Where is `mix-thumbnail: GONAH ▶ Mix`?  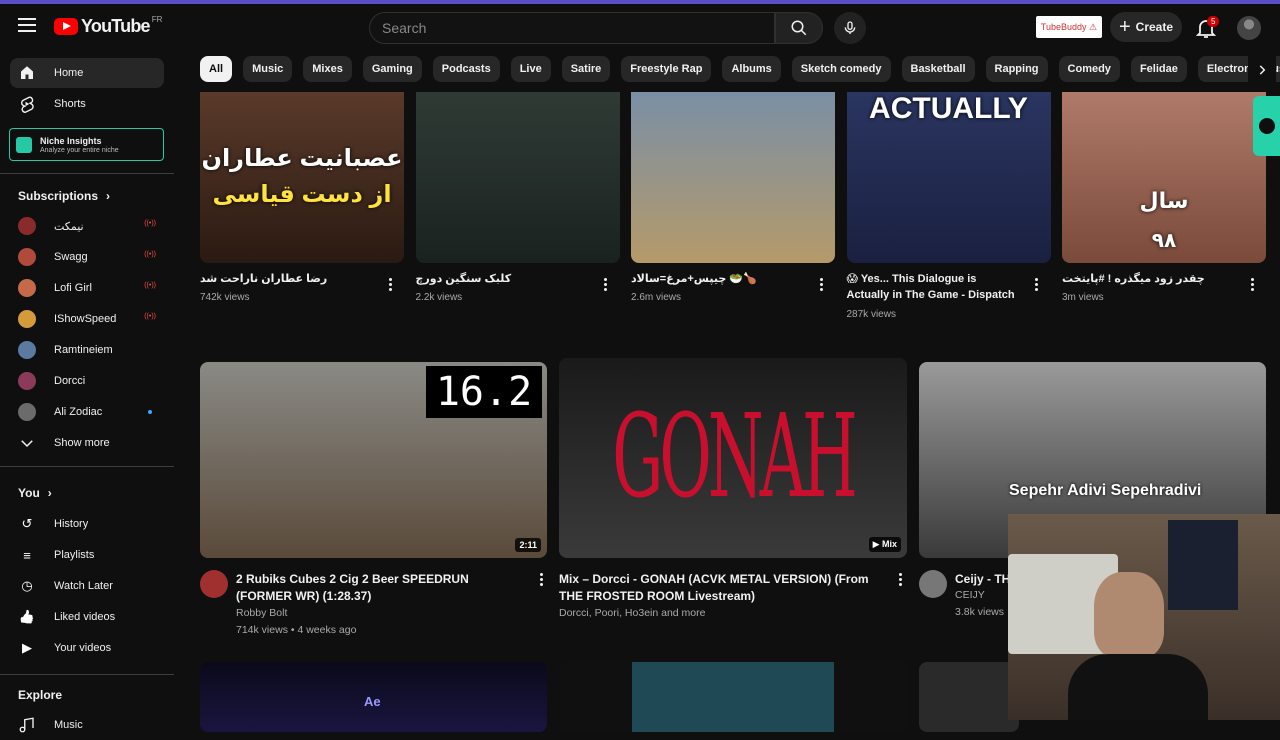
mix-thumbnail: GONAH ▶ Mix is located at coordinates (733, 458).